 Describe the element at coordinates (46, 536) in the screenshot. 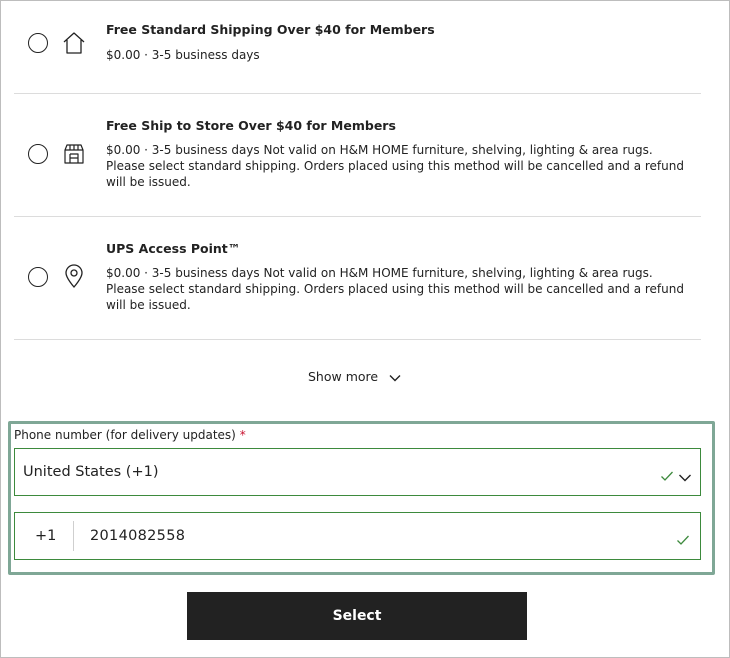

I see `country-prefix: +1` at that location.